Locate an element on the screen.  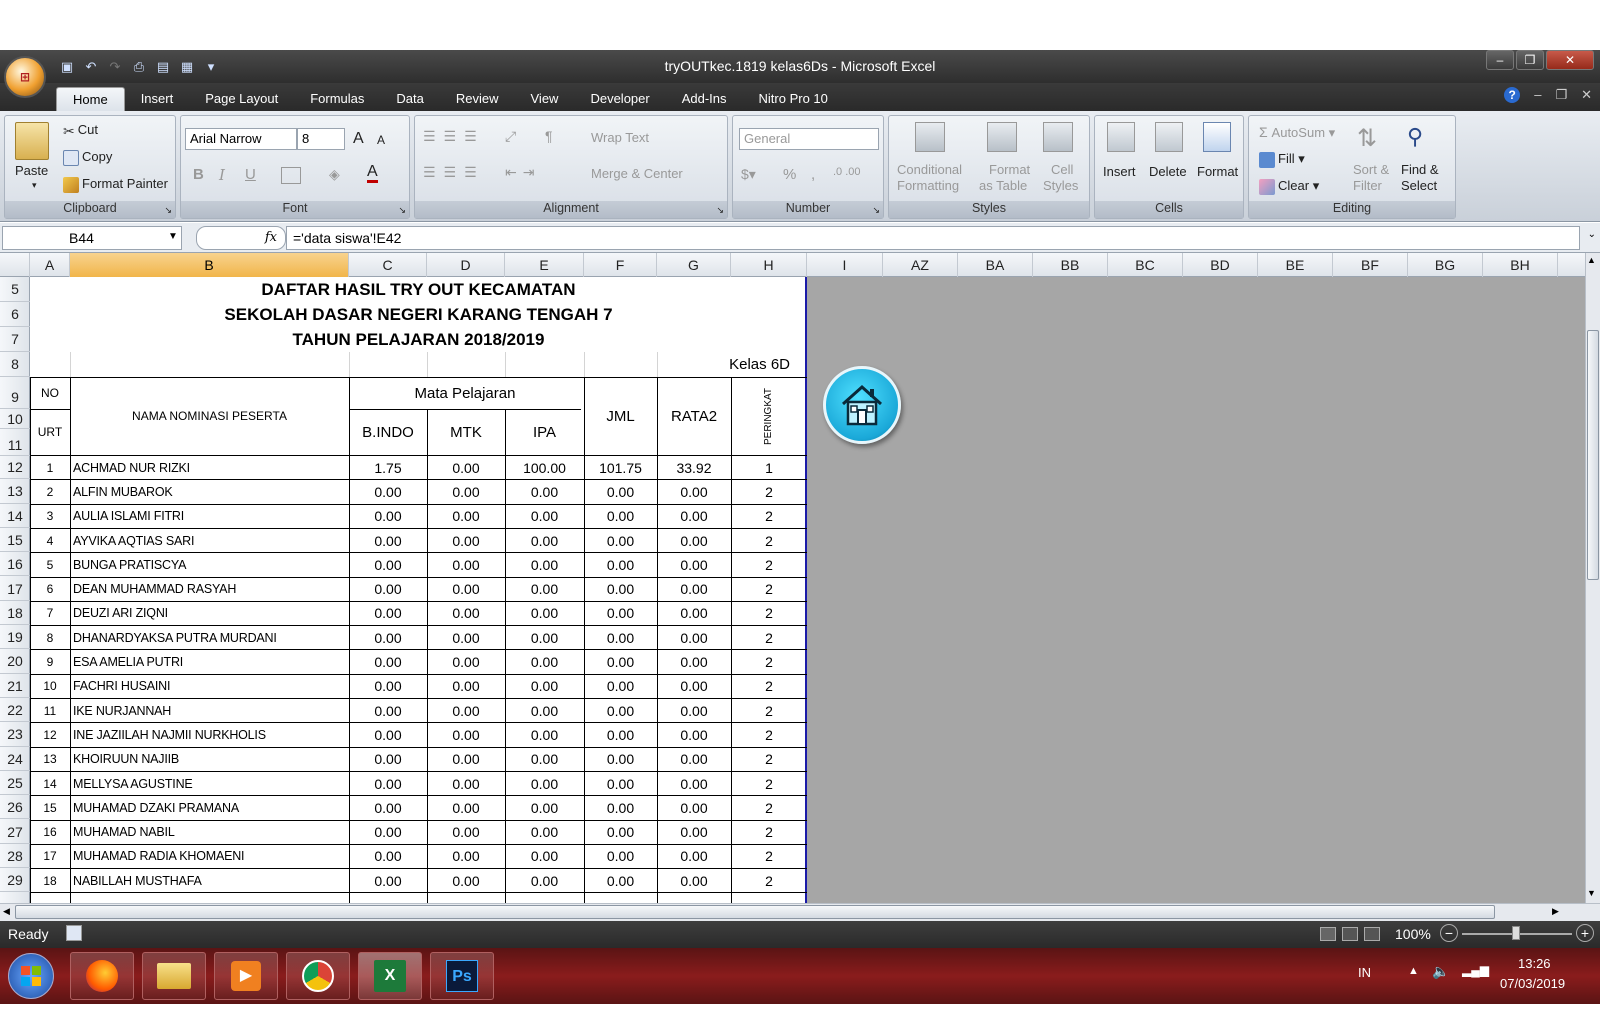
scroll-right-icon: ▶ is located at coordinates (1555, 911).